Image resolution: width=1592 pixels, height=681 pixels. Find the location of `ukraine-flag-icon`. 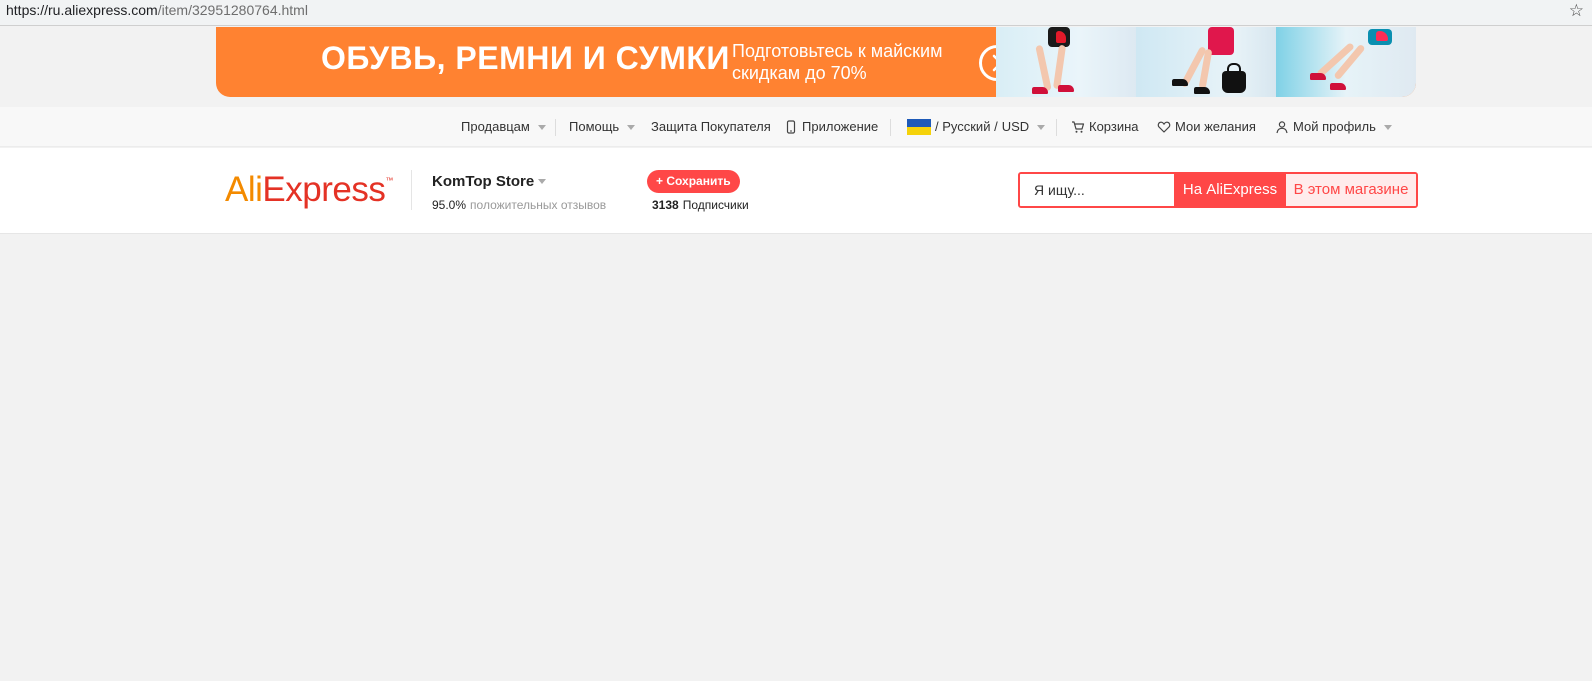

ukraine-flag-icon is located at coordinates (919, 127).